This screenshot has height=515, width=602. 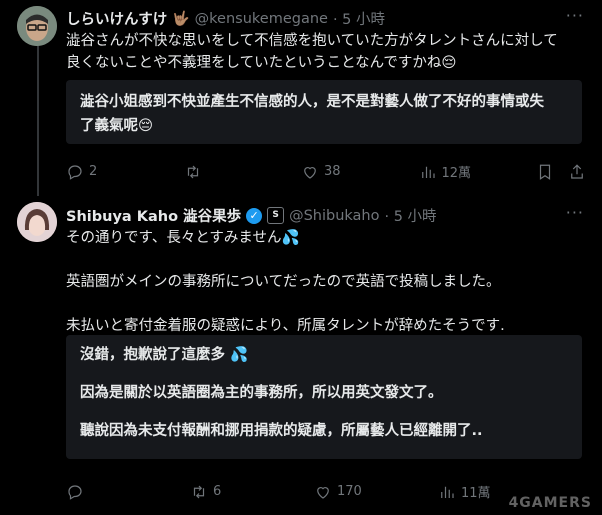 What do you see at coordinates (153, 215) in the screenshot?
I see `display-name: Shibuya Kaho 澁谷果歩` at bounding box center [153, 215].